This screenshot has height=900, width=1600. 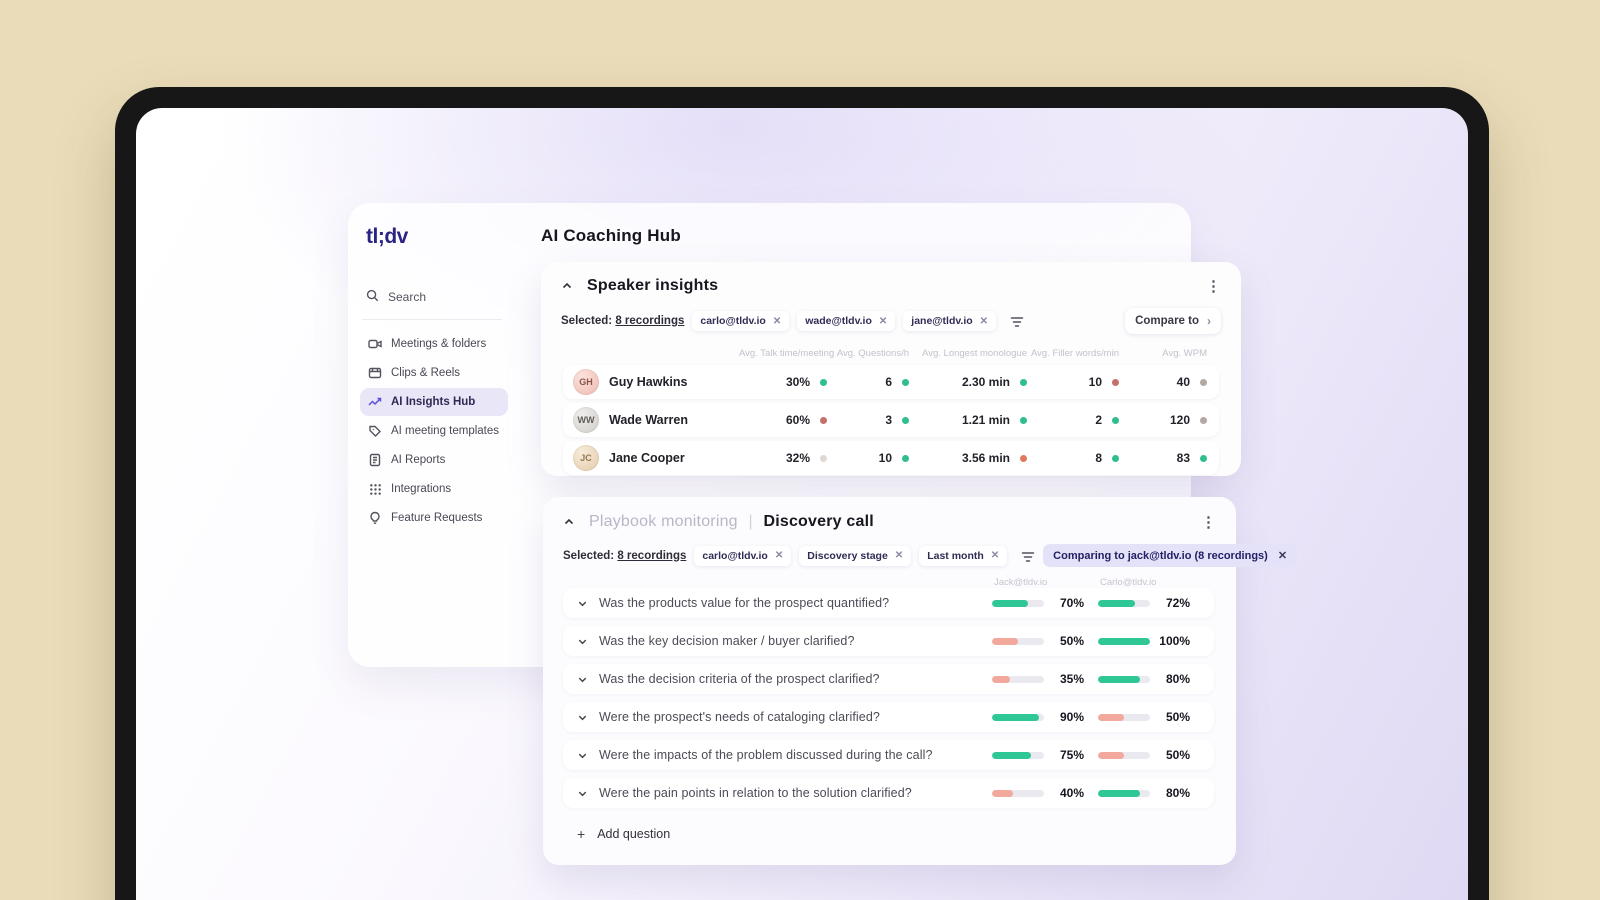 I want to click on percent-value: 100%, so click(x=1174, y=641).